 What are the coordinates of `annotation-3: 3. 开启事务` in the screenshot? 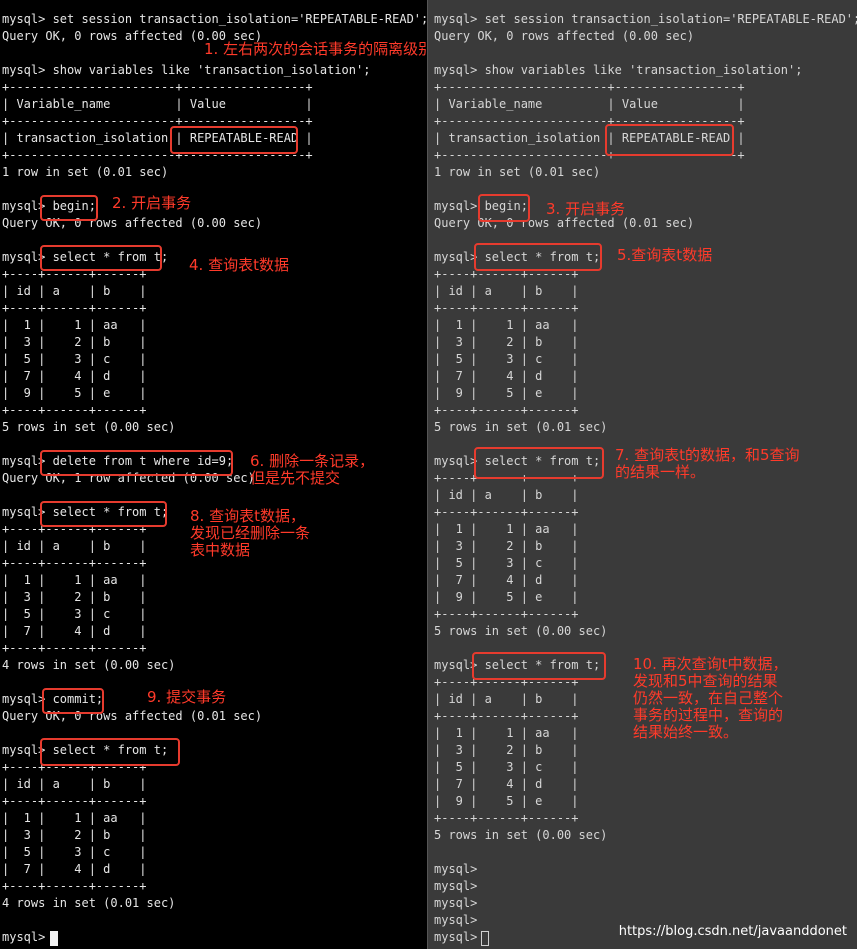 It's located at (586, 209).